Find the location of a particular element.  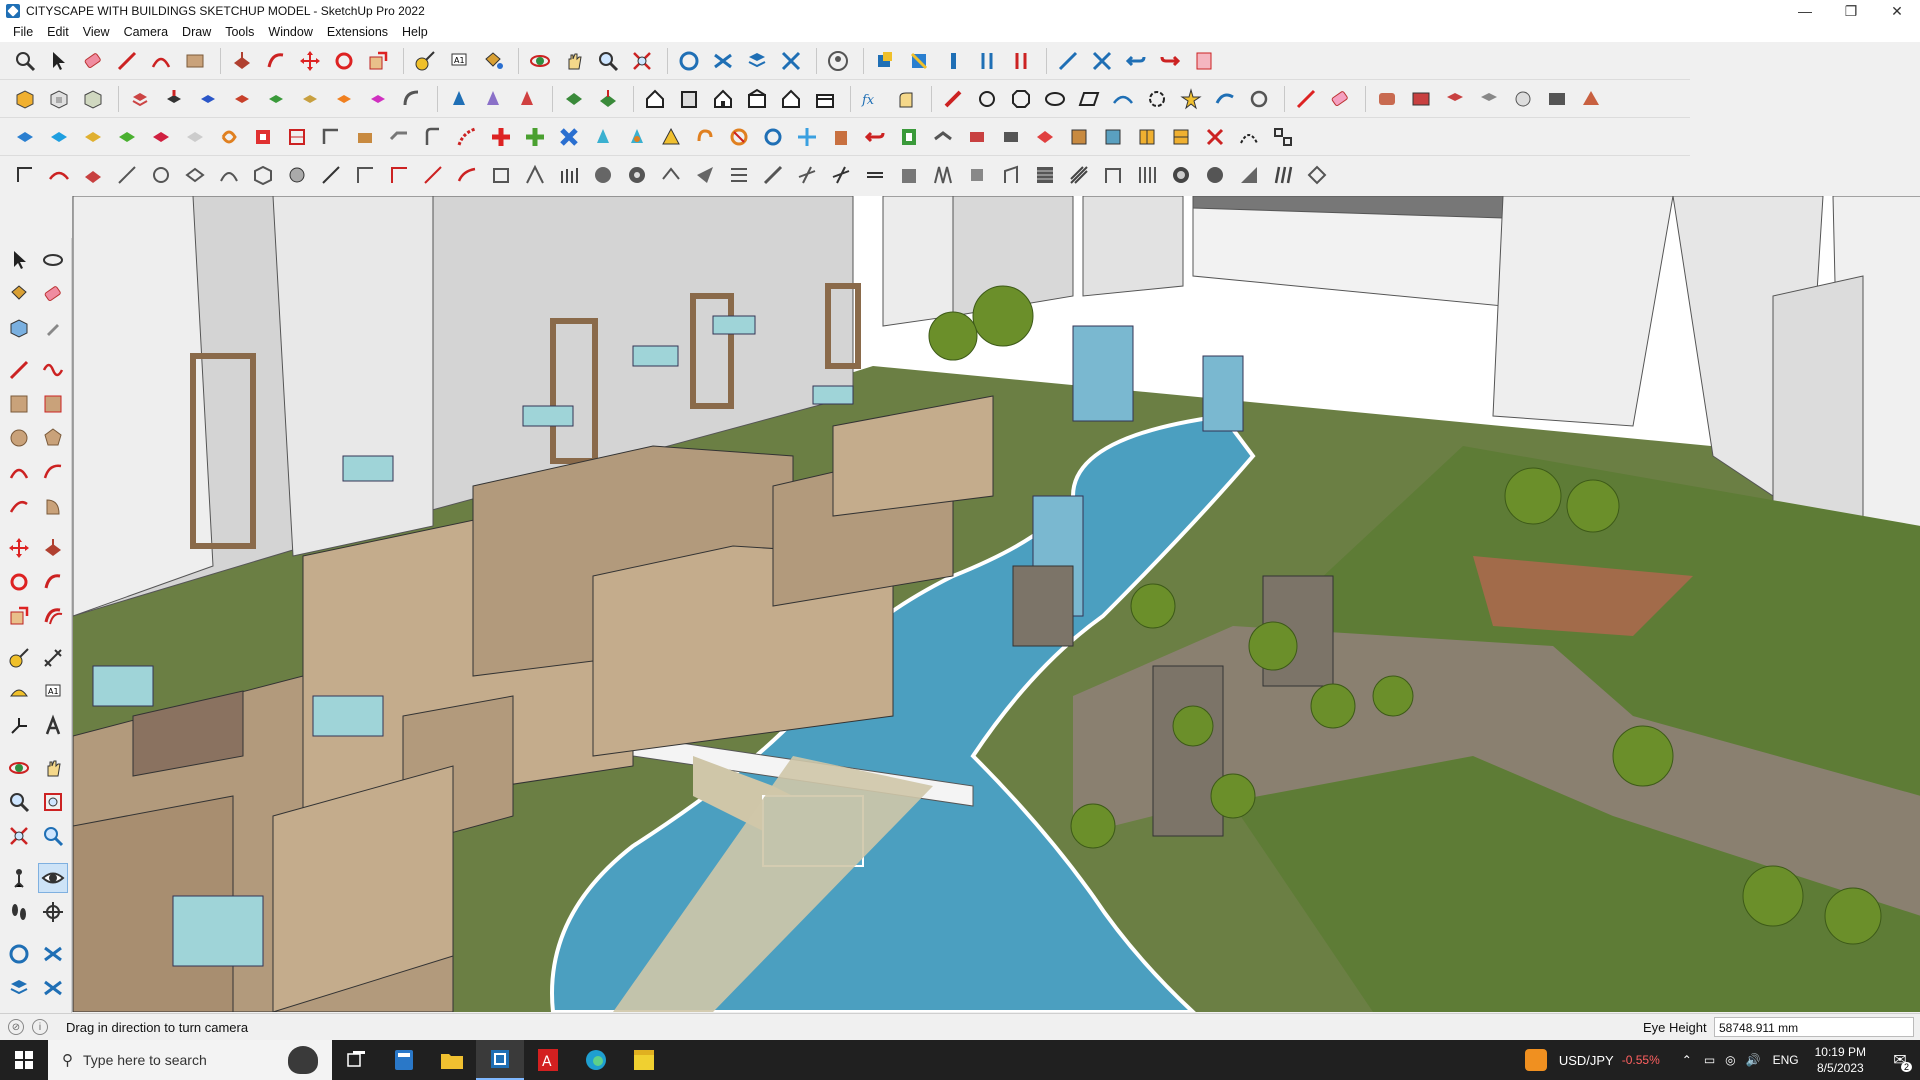

pencil-button is located at coordinates (953, 99).